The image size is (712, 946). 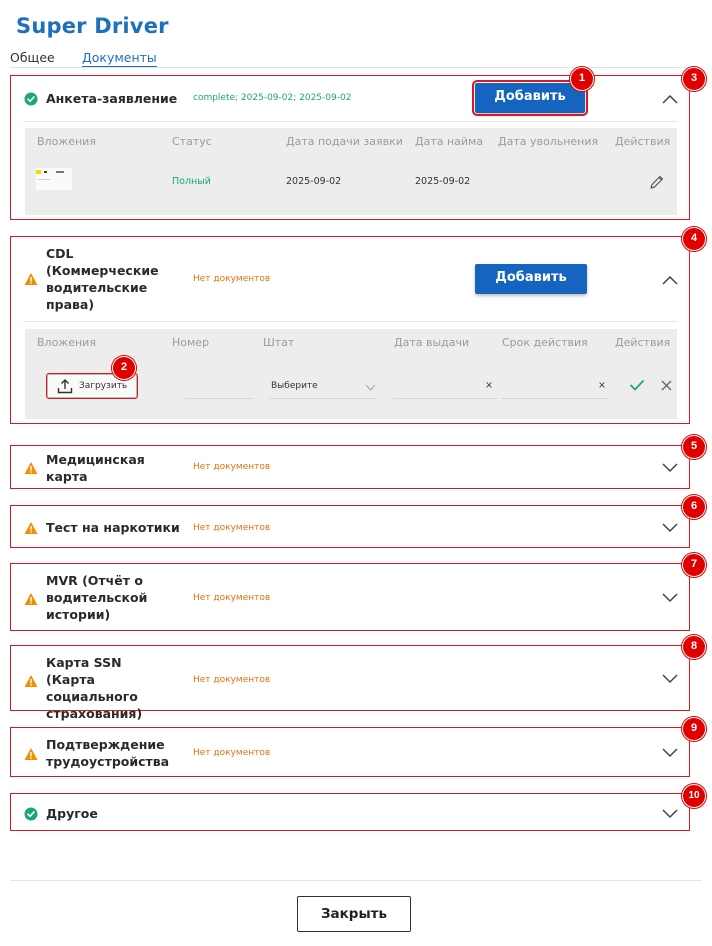 I want to click on marker-badge: 1, so click(x=582, y=79).